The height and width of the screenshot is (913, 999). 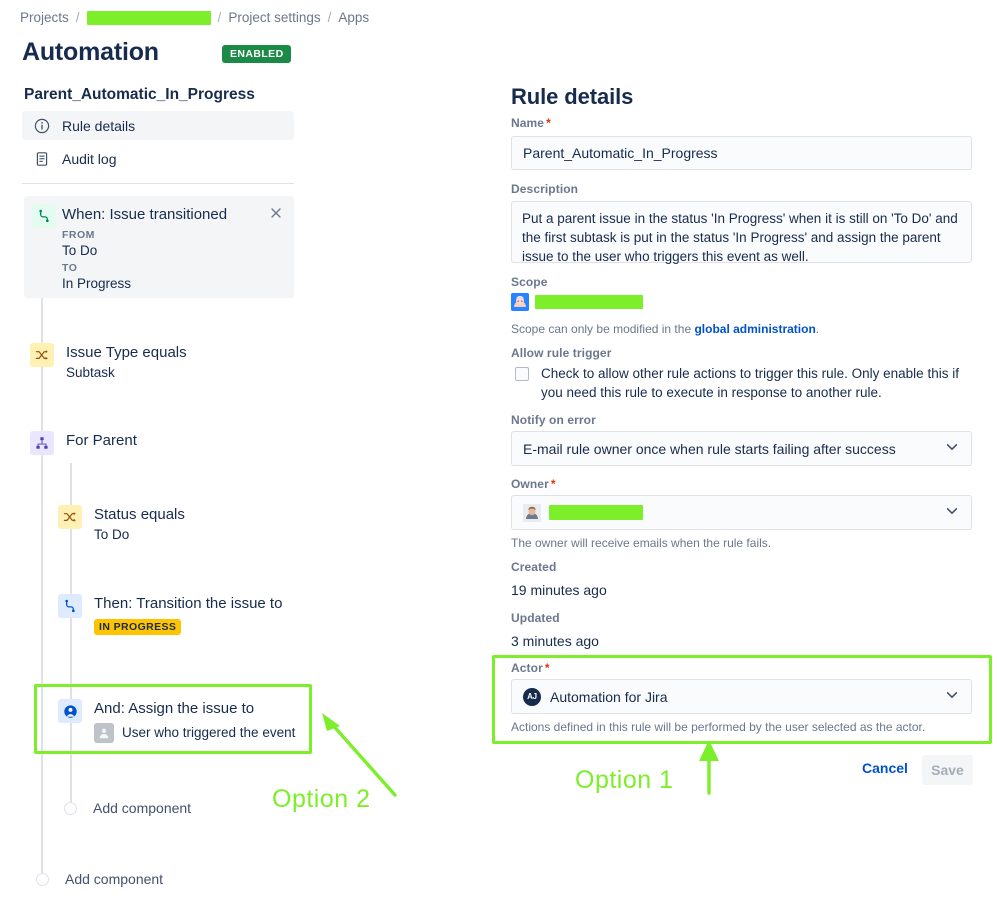 What do you see at coordinates (535, 618) in the screenshot?
I see `updated-label: Updated` at bounding box center [535, 618].